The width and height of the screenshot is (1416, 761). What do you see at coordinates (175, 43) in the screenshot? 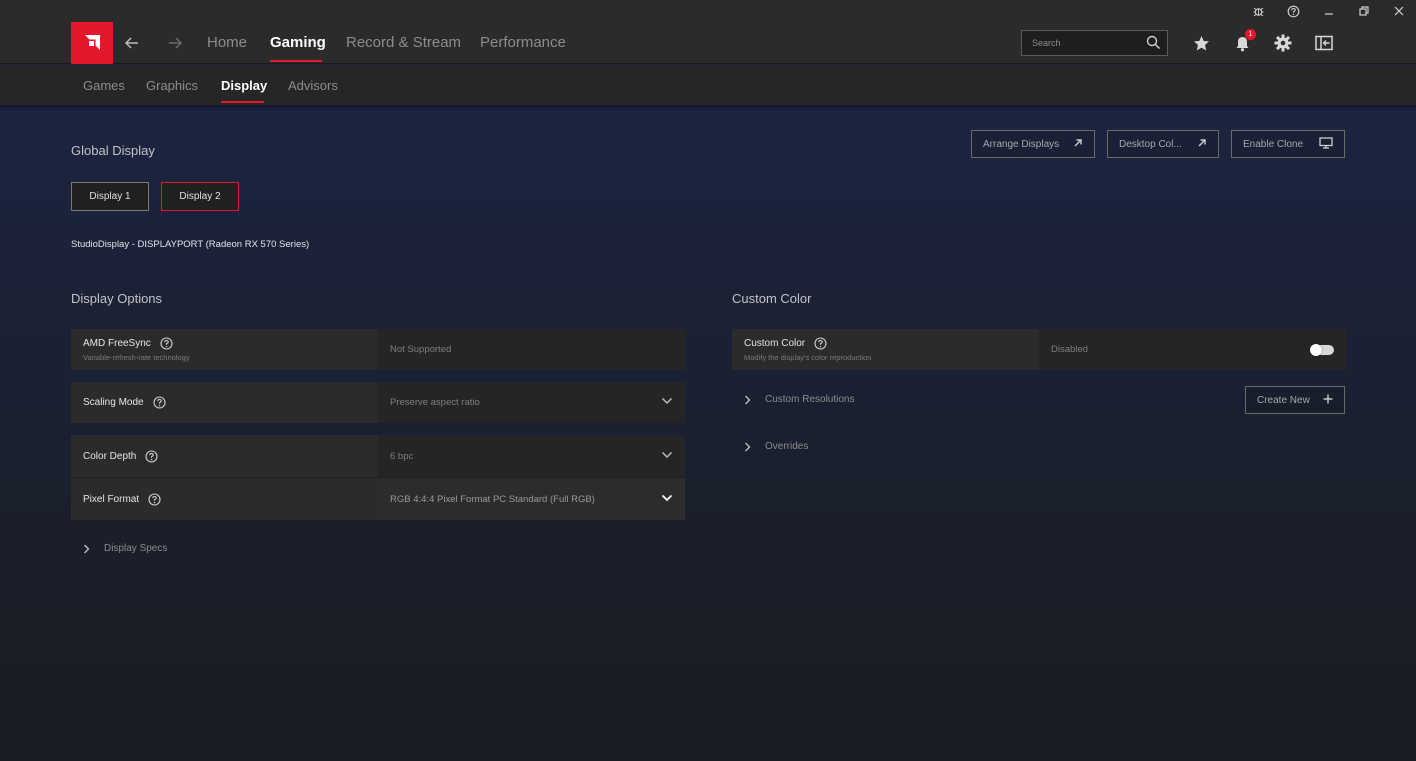
I see `forward-arrow-icon` at bounding box center [175, 43].